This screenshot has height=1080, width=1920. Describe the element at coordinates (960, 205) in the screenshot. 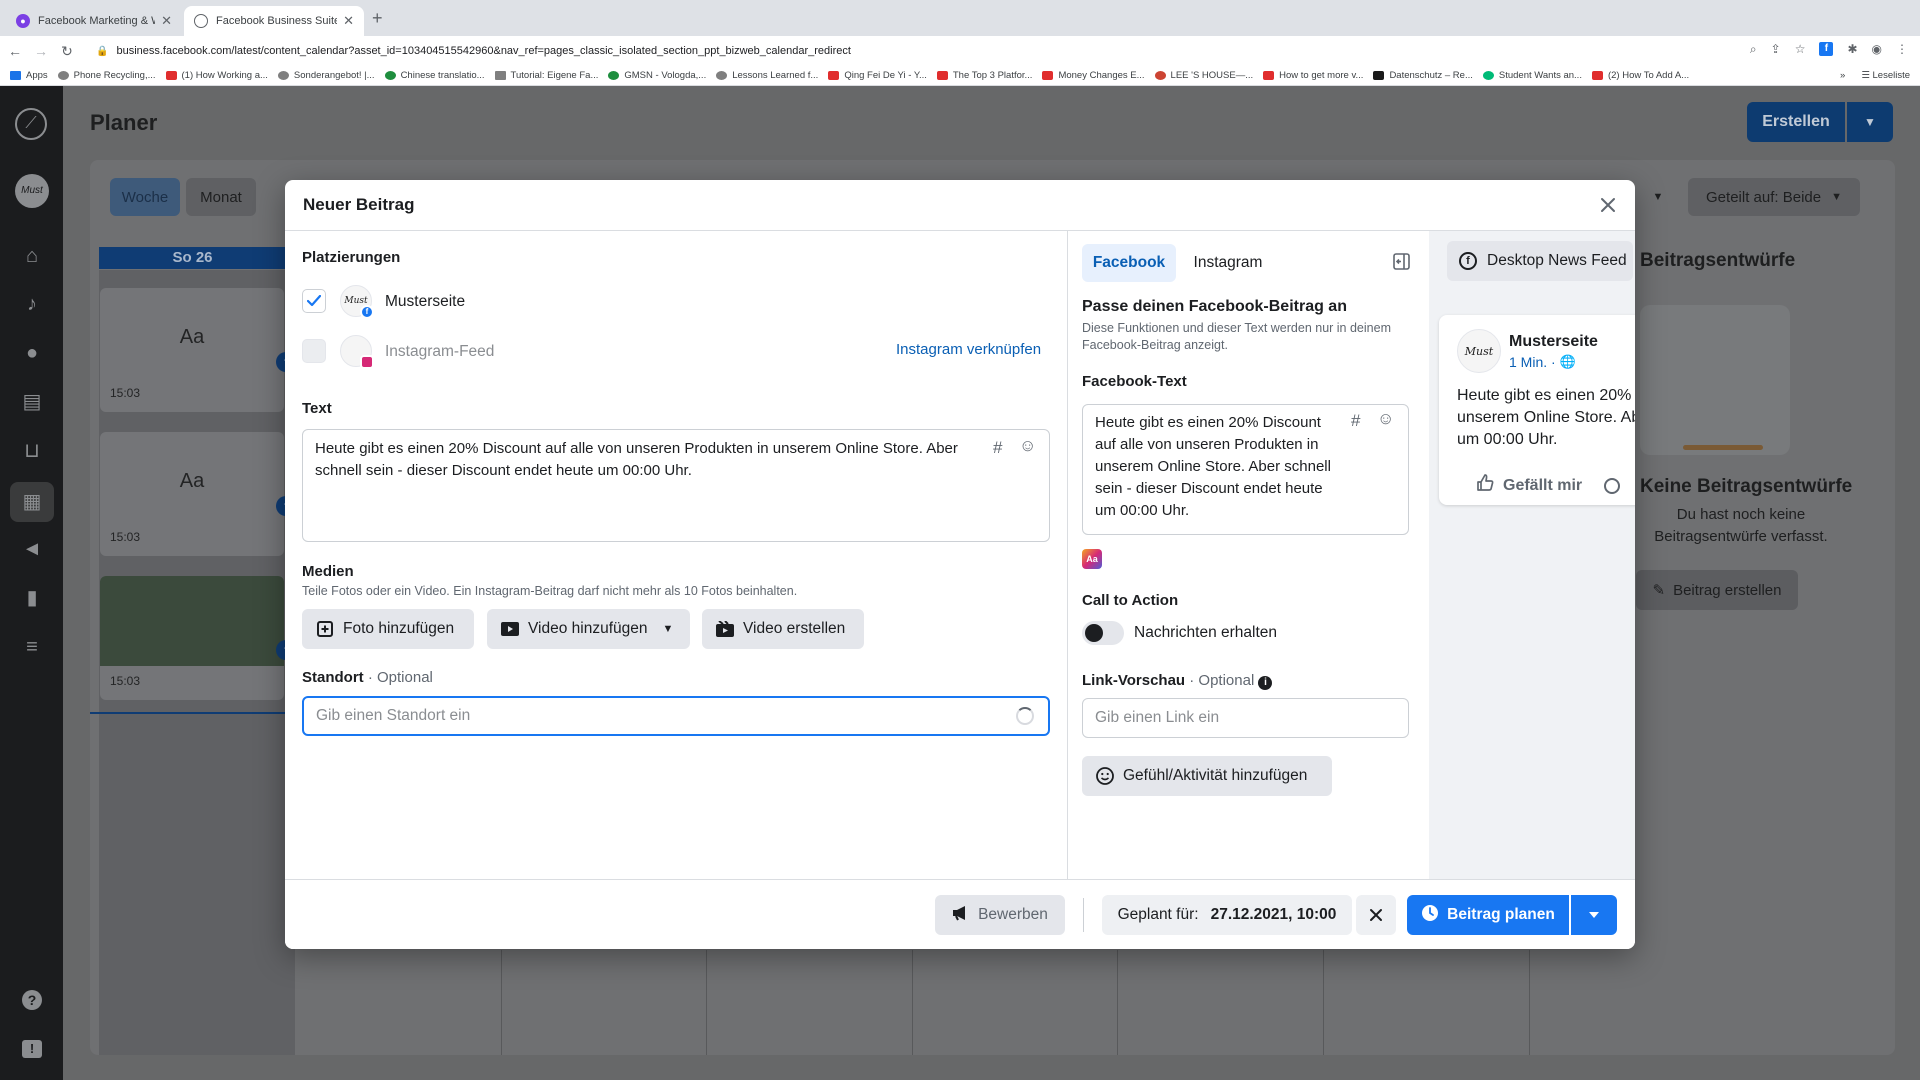

I see `dialog-header: Neuer Beitrag` at that location.